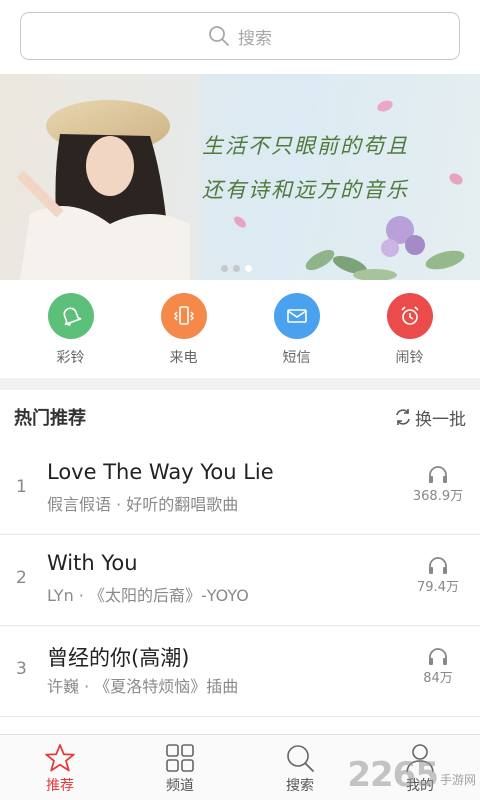 The height and width of the screenshot is (800, 480). I want to click on song-index: 1, so click(21, 487).